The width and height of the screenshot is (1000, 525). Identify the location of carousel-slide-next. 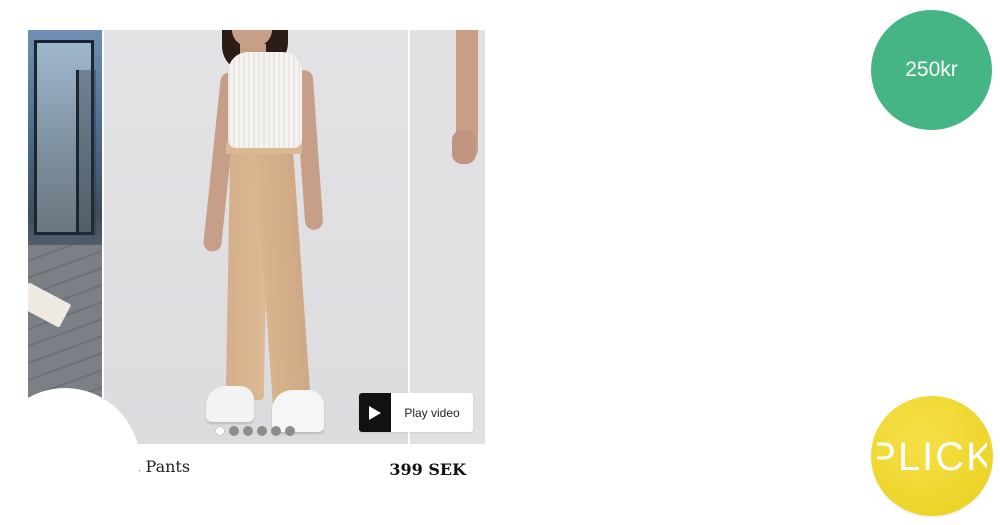
(447, 237).